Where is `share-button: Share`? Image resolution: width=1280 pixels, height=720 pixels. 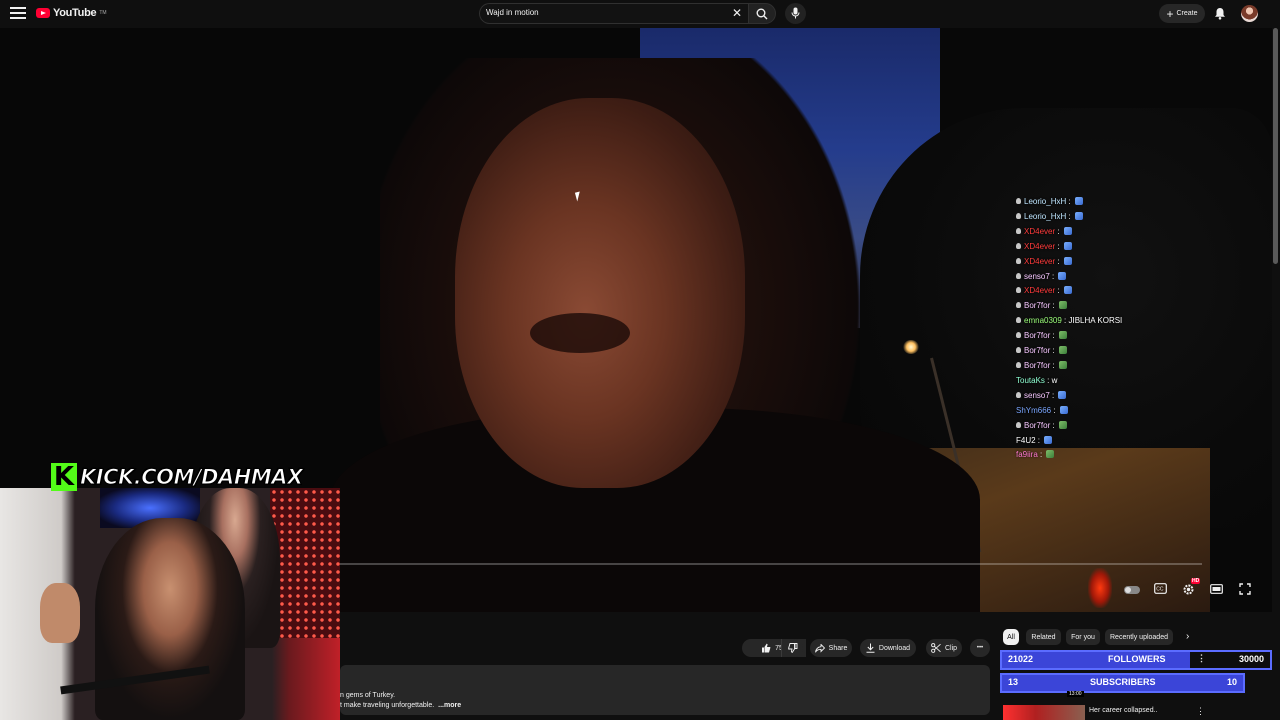
share-button: Share is located at coordinates (831, 648).